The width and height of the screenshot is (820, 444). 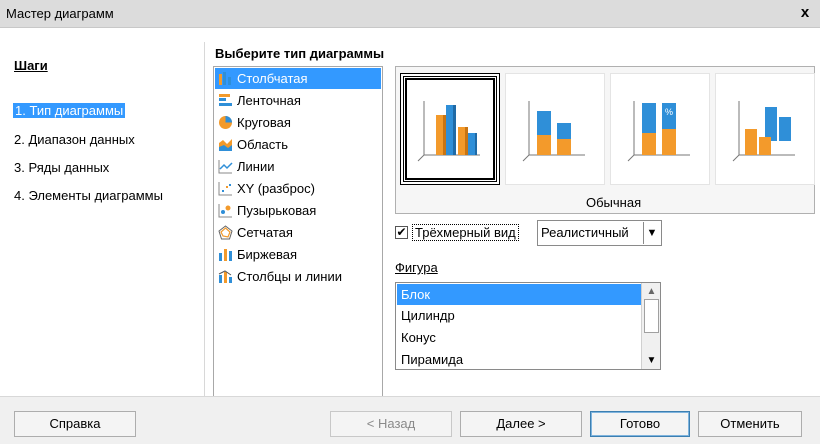 What do you see at coordinates (519, 294) in the screenshot?
I see `shape-item: Блок` at bounding box center [519, 294].